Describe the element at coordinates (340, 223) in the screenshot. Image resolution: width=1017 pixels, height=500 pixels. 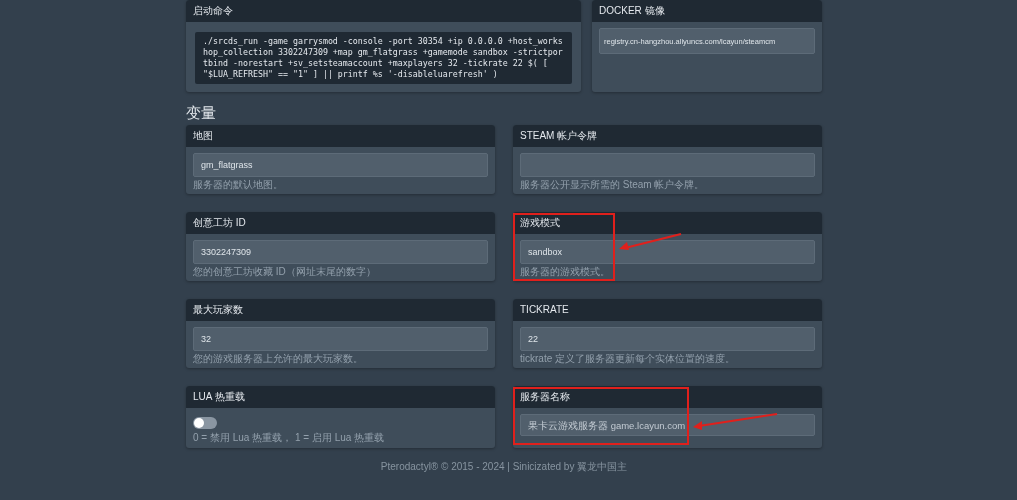
I see `variable-label: 创意工坊 ID` at that location.